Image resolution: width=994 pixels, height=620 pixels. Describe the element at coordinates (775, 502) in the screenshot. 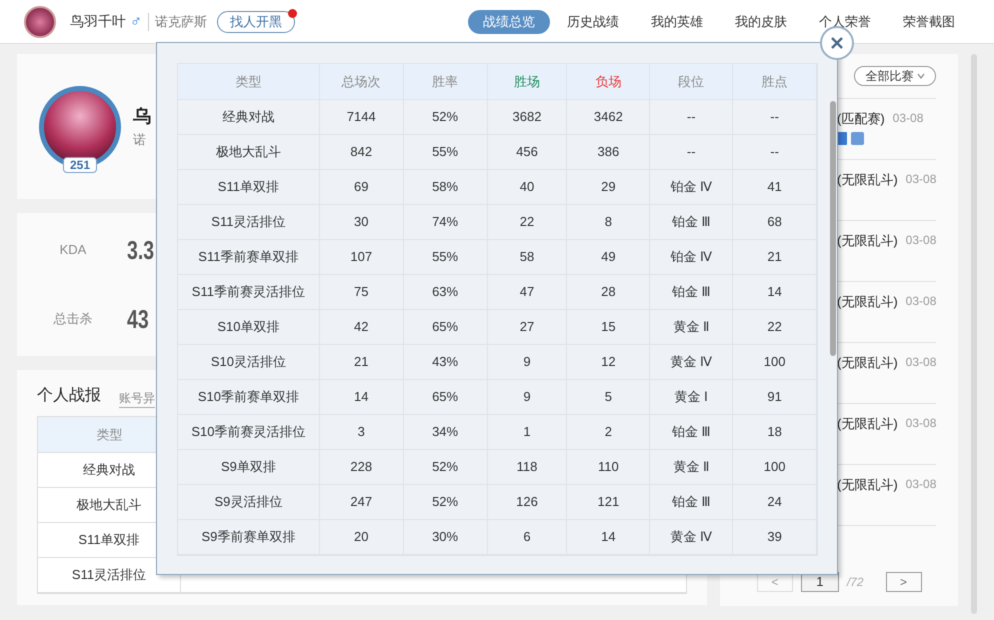

I see `table-cell: 24` at that location.